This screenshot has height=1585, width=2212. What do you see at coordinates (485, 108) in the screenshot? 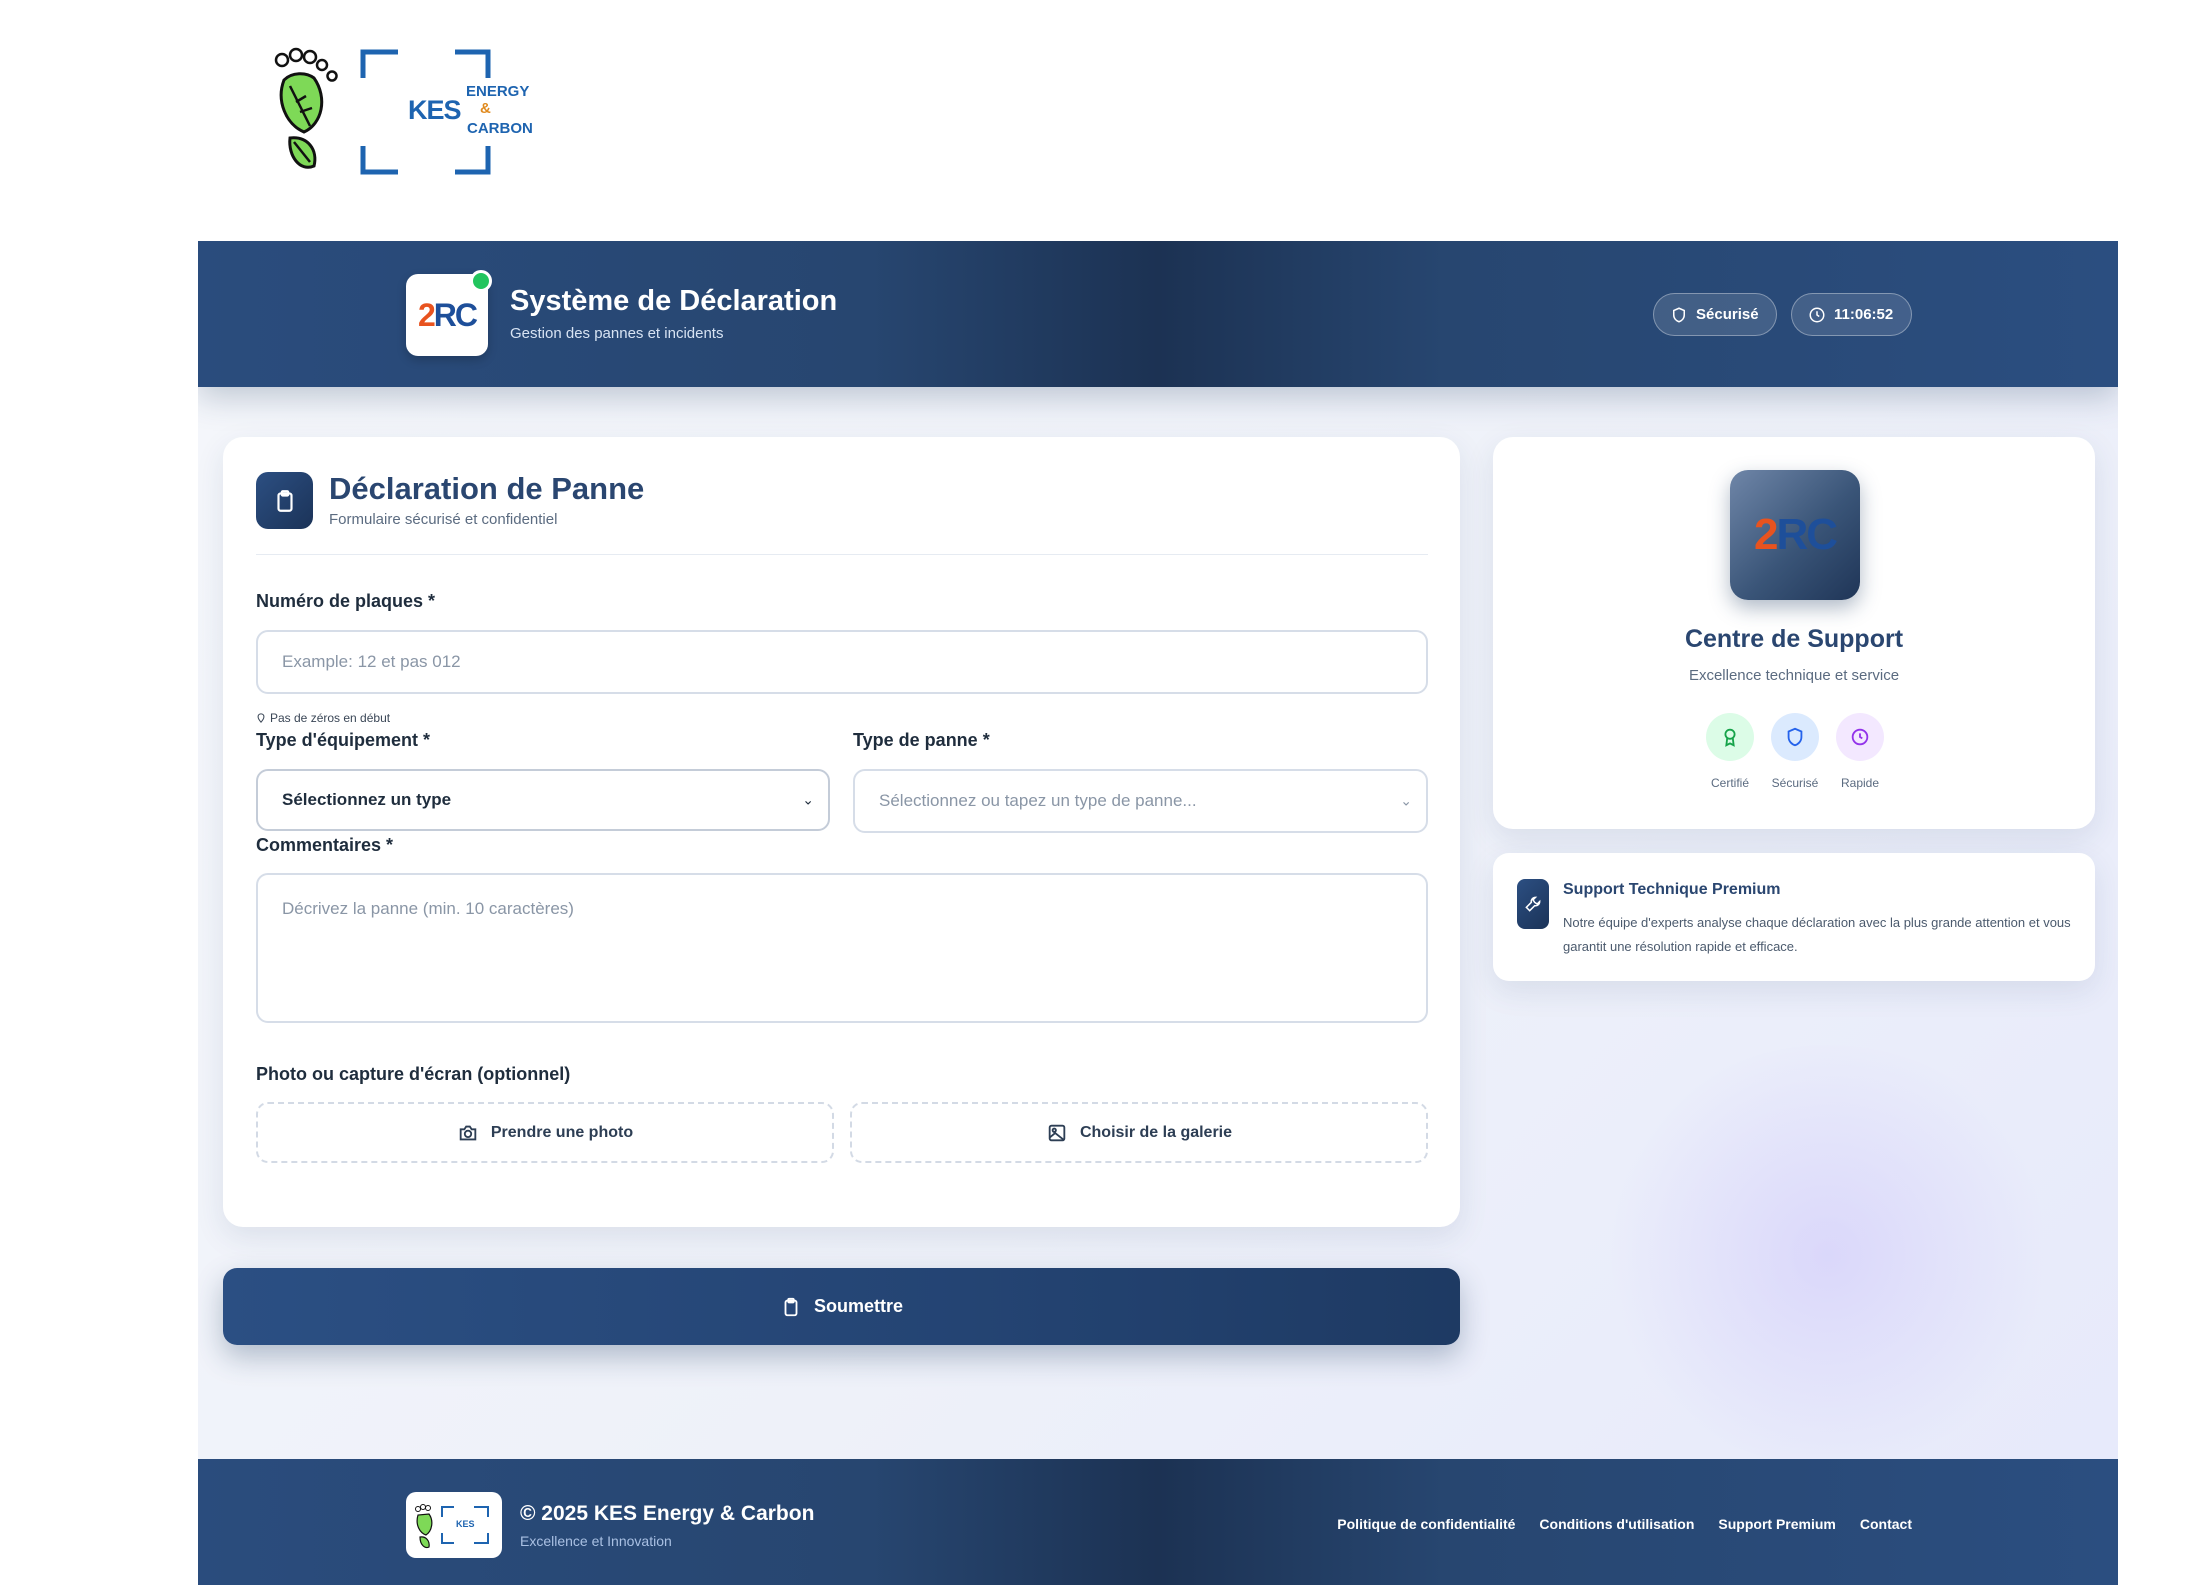
I see `kes-logo-amp: &` at bounding box center [485, 108].